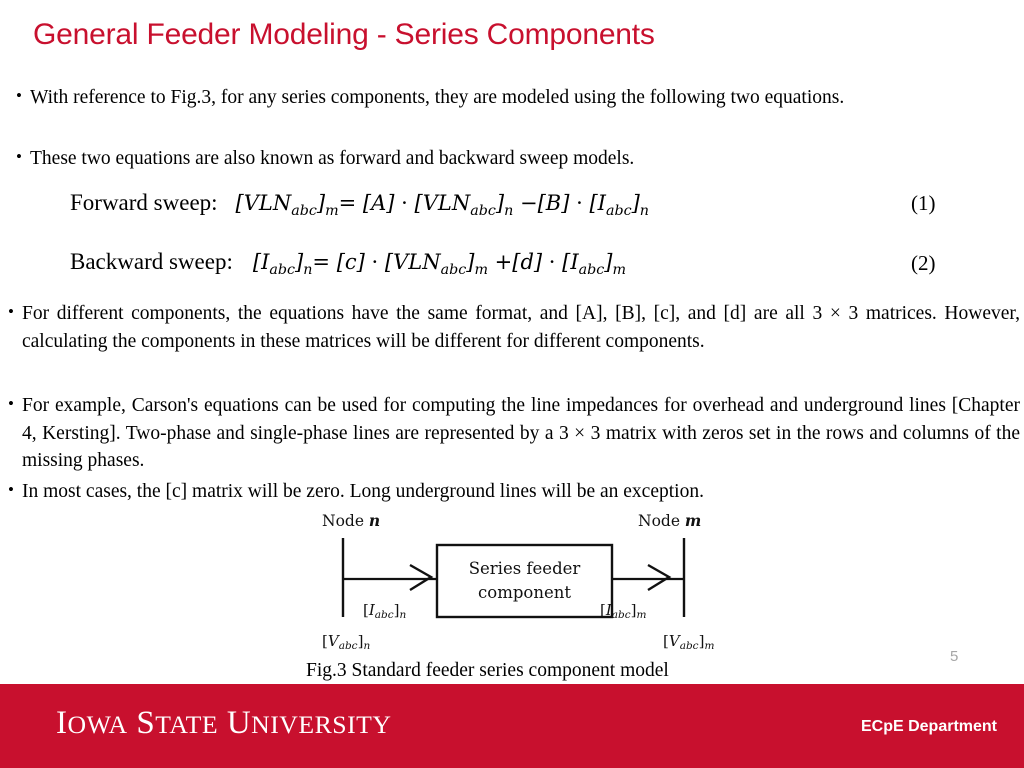 The width and height of the screenshot is (1024, 768). I want to click on series-feeder-box-line2: component, so click(524, 592).